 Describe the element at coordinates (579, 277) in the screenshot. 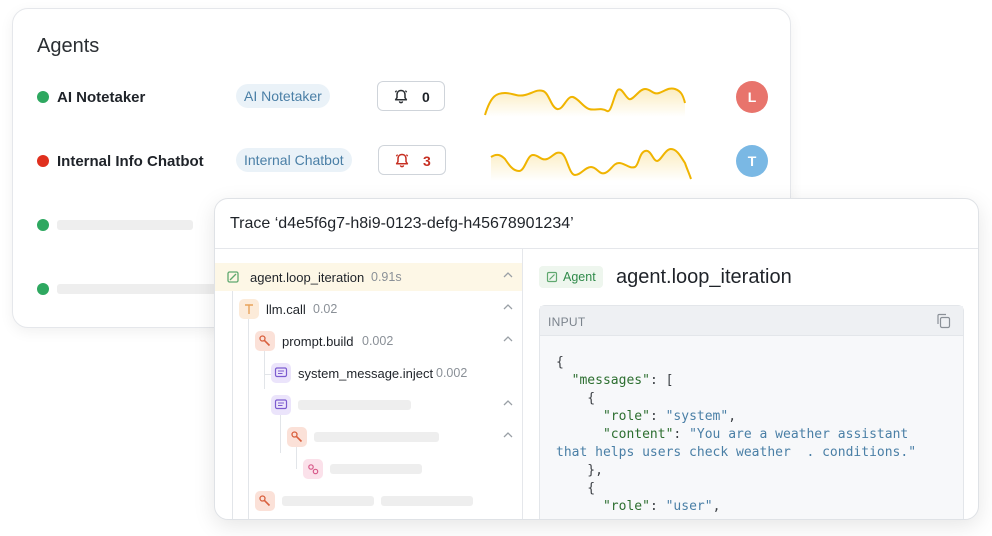

I see `badge-label: Agent` at that location.